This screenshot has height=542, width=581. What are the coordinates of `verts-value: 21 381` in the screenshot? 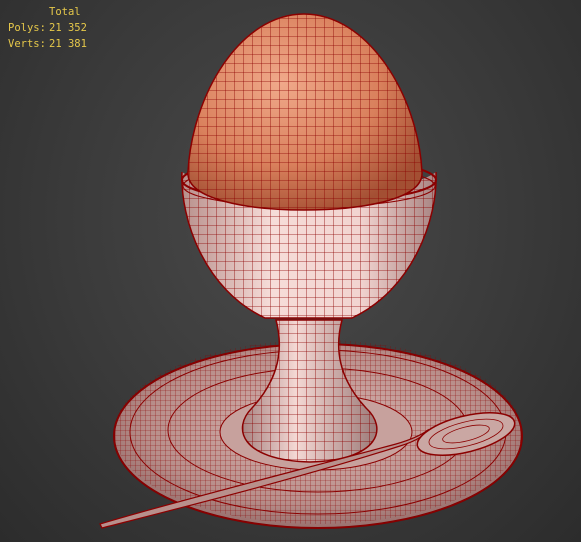 It's located at (68, 44).